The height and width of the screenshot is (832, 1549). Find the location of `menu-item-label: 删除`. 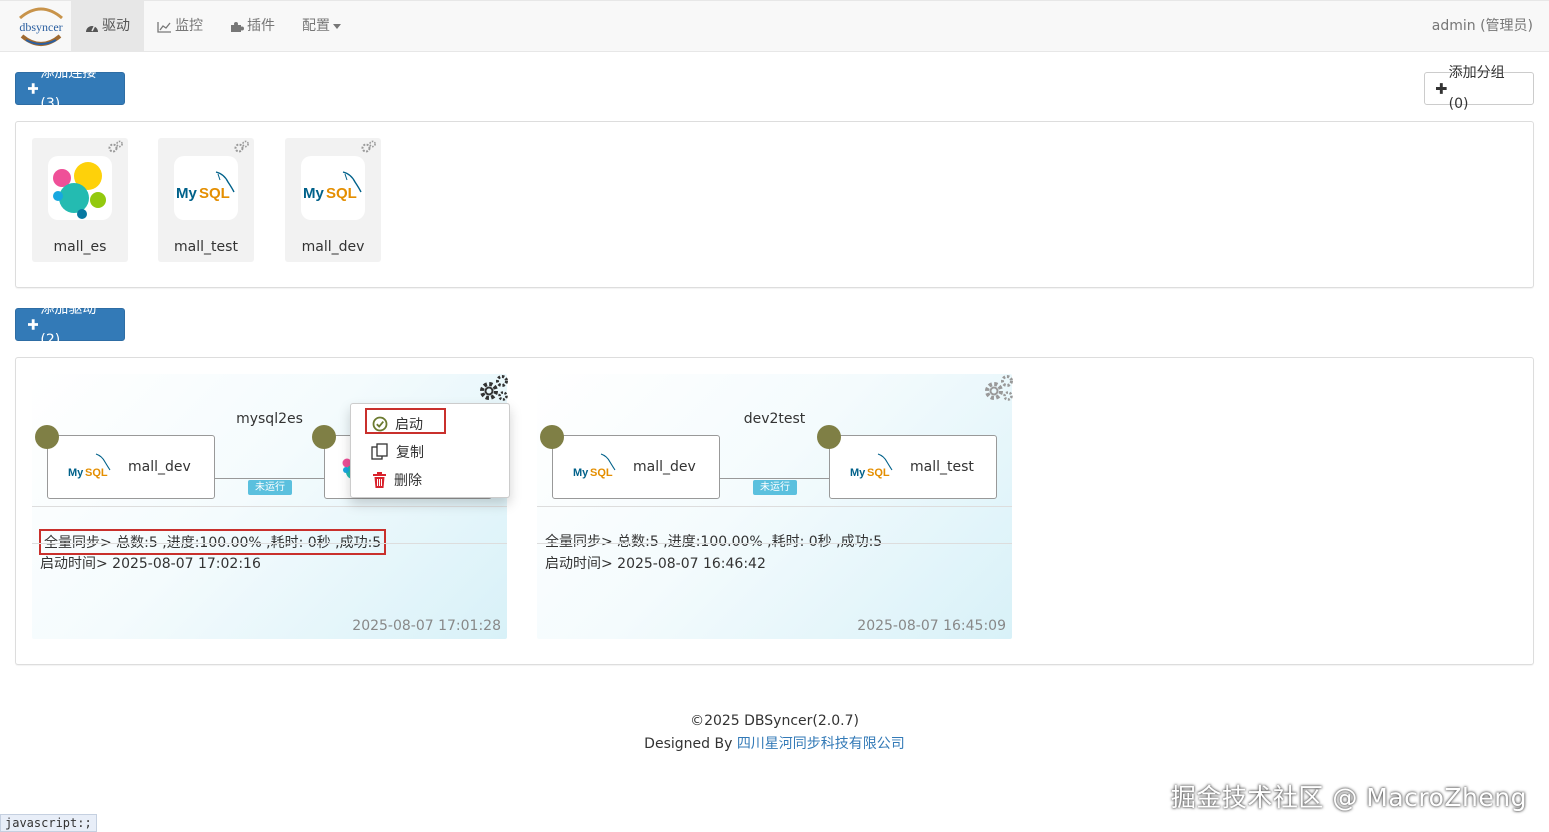

menu-item-label: 删除 is located at coordinates (408, 481).